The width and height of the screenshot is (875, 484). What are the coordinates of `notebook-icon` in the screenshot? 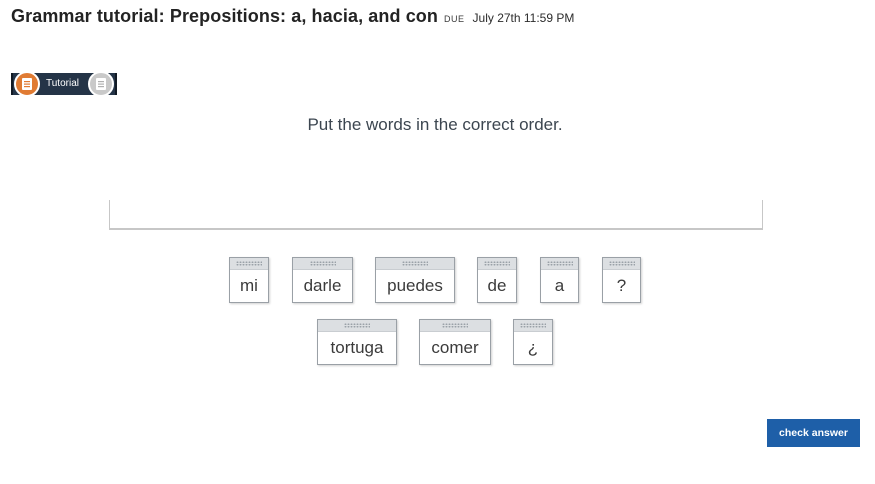 It's located at (27, 84).